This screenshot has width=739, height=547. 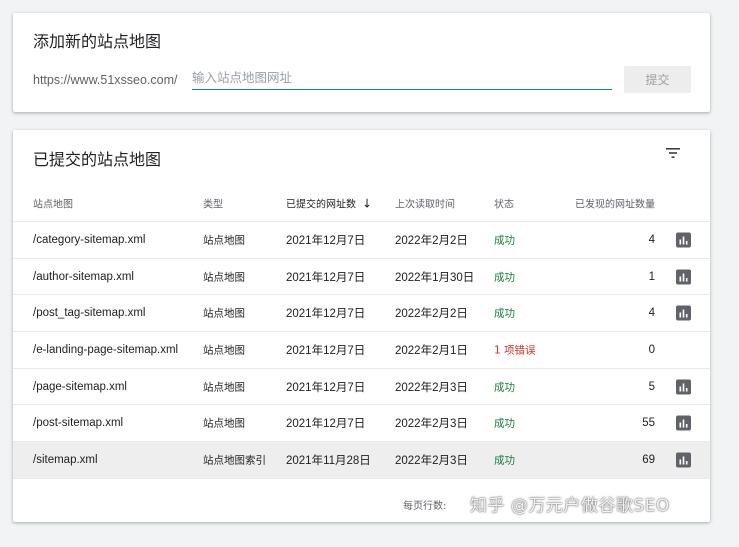 What do you see at coordinates (425, 506) in the screenshot?
I see `rows-per-page-label: 每页行数:` at bounding box center [425, 506].